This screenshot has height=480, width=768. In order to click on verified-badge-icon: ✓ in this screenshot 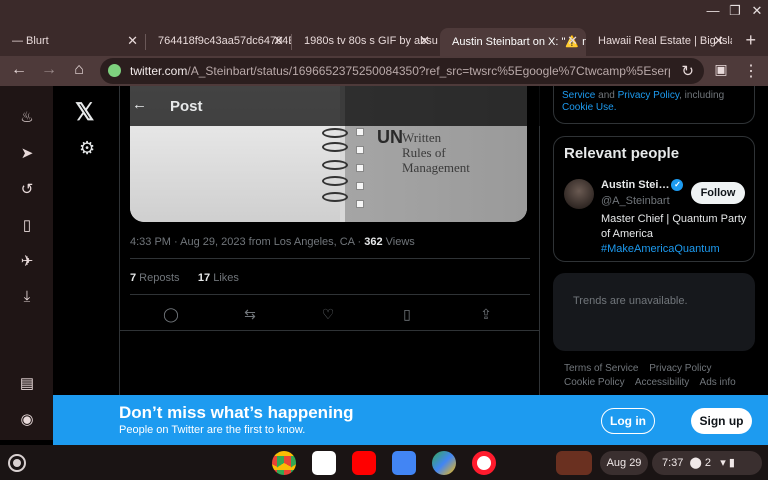, I will do `click(677, 185)`.